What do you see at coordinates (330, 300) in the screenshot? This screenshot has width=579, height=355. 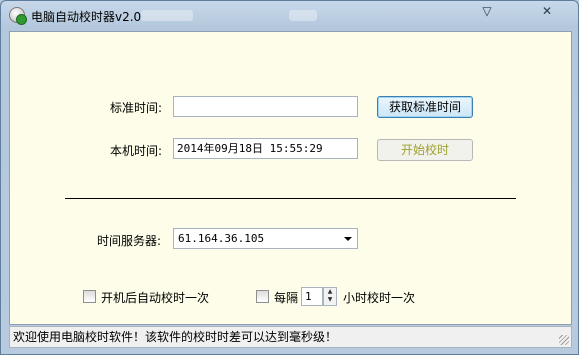 I see `stepper-down-icon: ▼` at bounding box center [330, 300].